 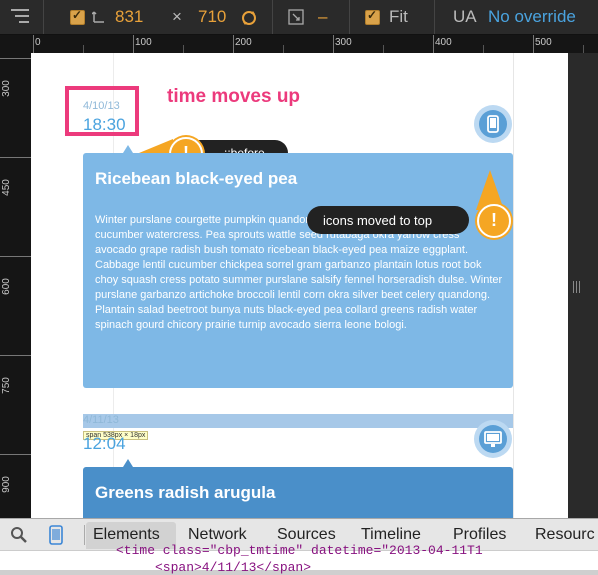 I want to click on h-ruler-label: 100, so click(x=143, y=42).